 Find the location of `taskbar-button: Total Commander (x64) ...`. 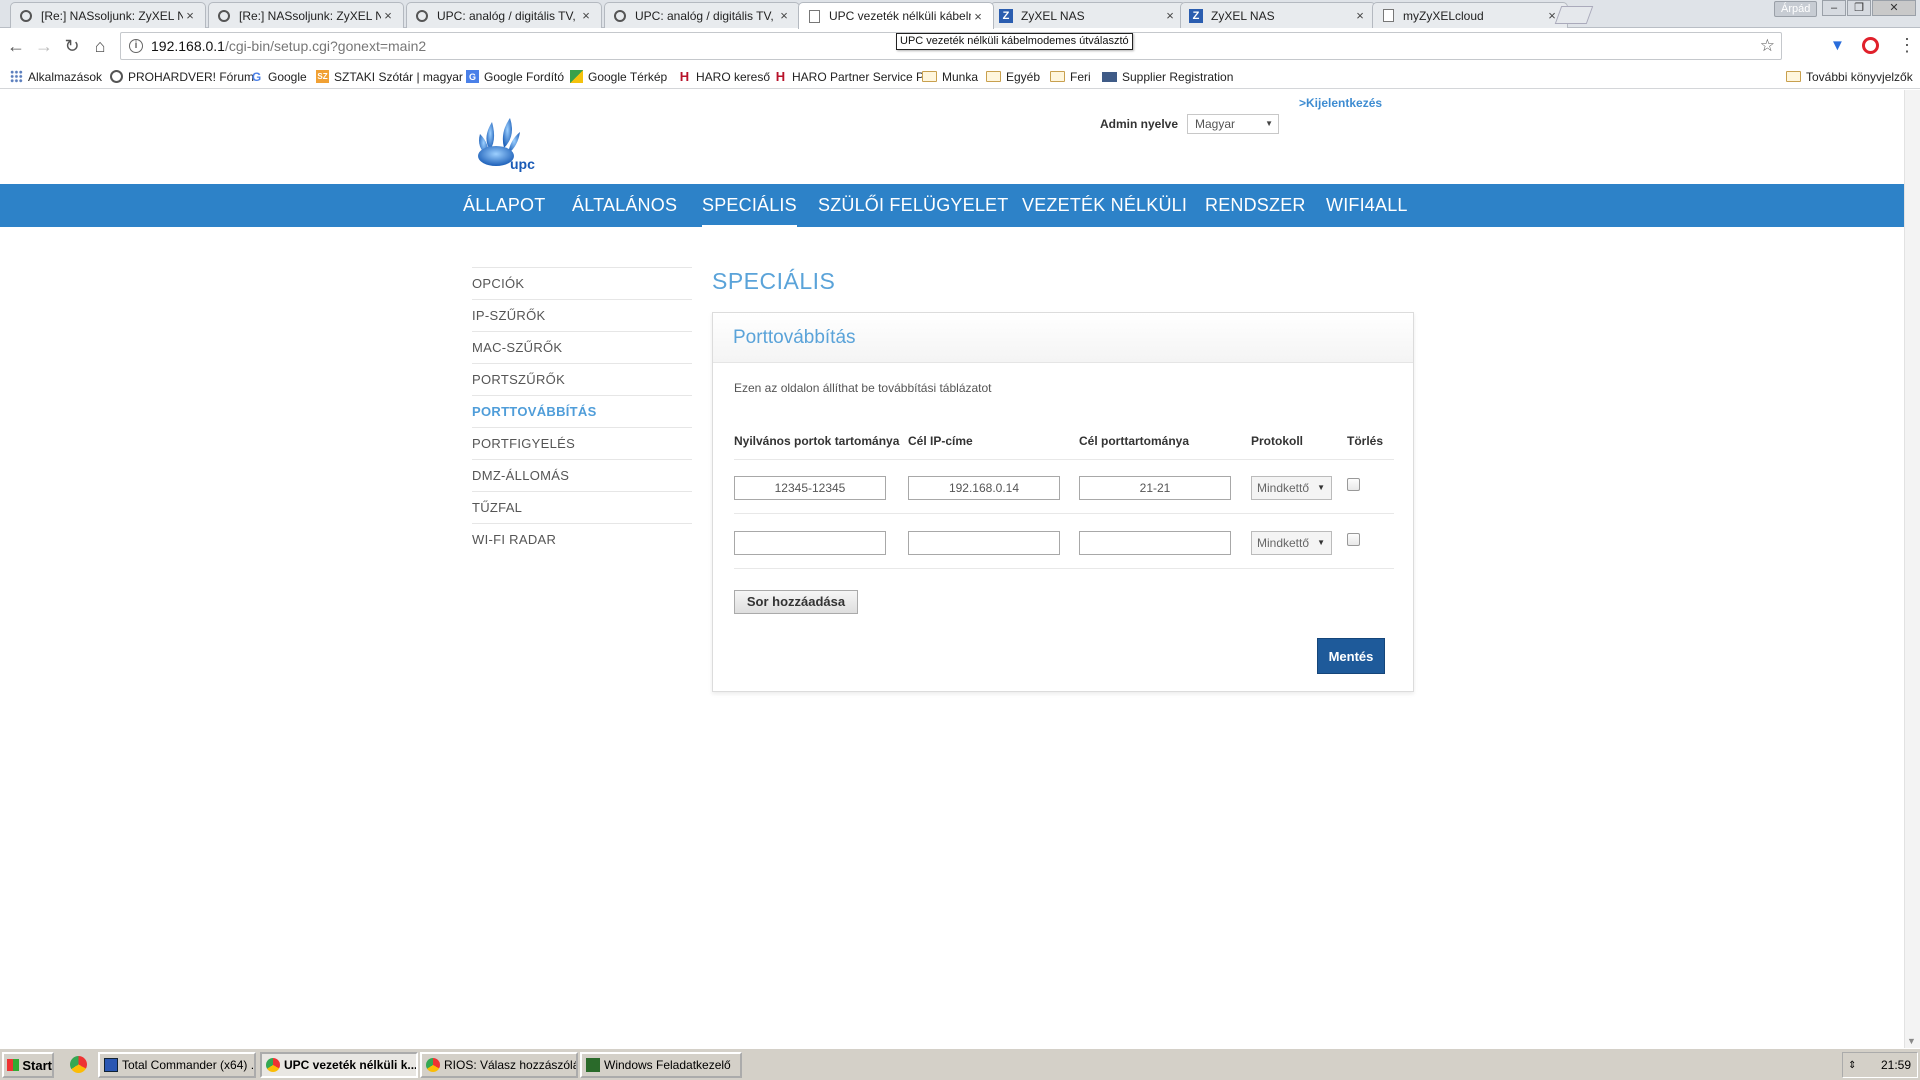

taskbar-button: Total Commander (x64) ... is located at coordinates (177, 1065).